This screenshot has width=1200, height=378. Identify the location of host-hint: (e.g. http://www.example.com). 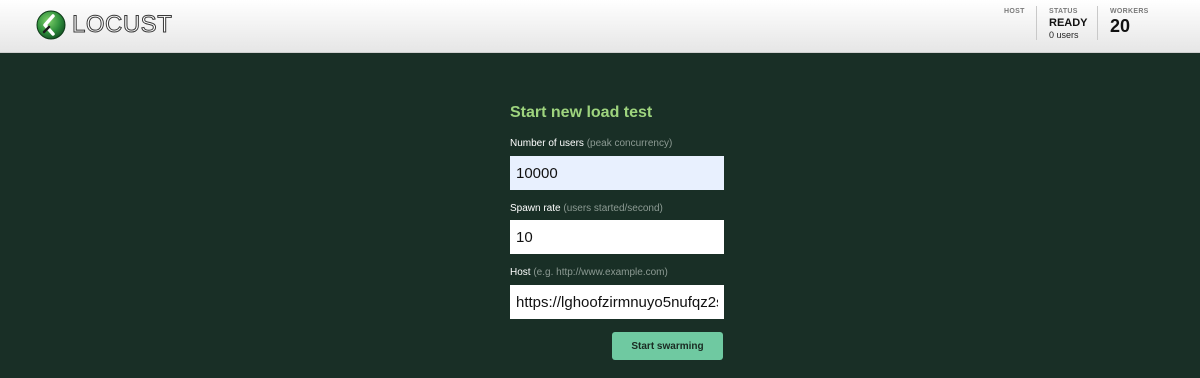
(600, 272).